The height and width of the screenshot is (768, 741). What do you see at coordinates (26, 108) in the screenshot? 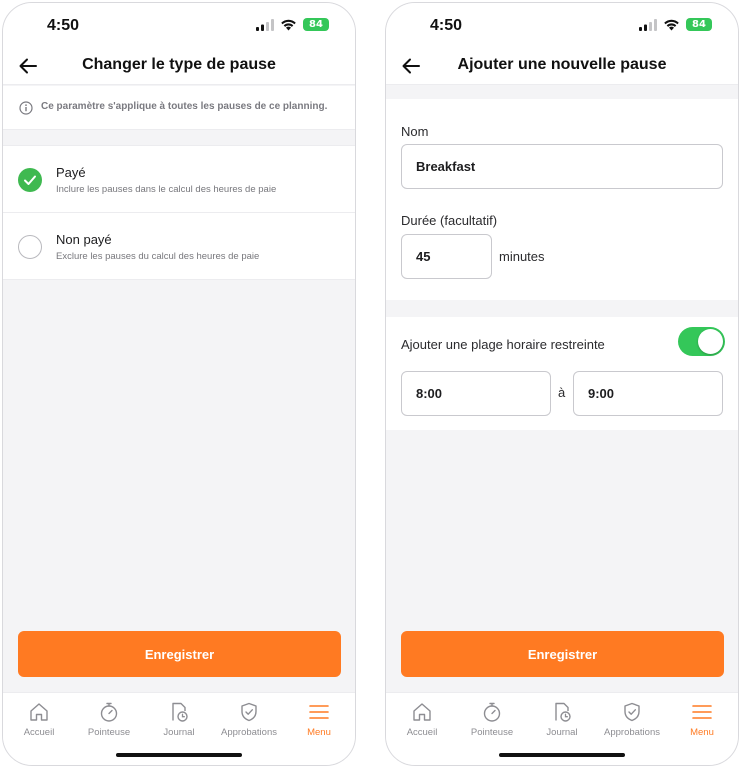
I see `info-icon` at bounding box center [26, 108].